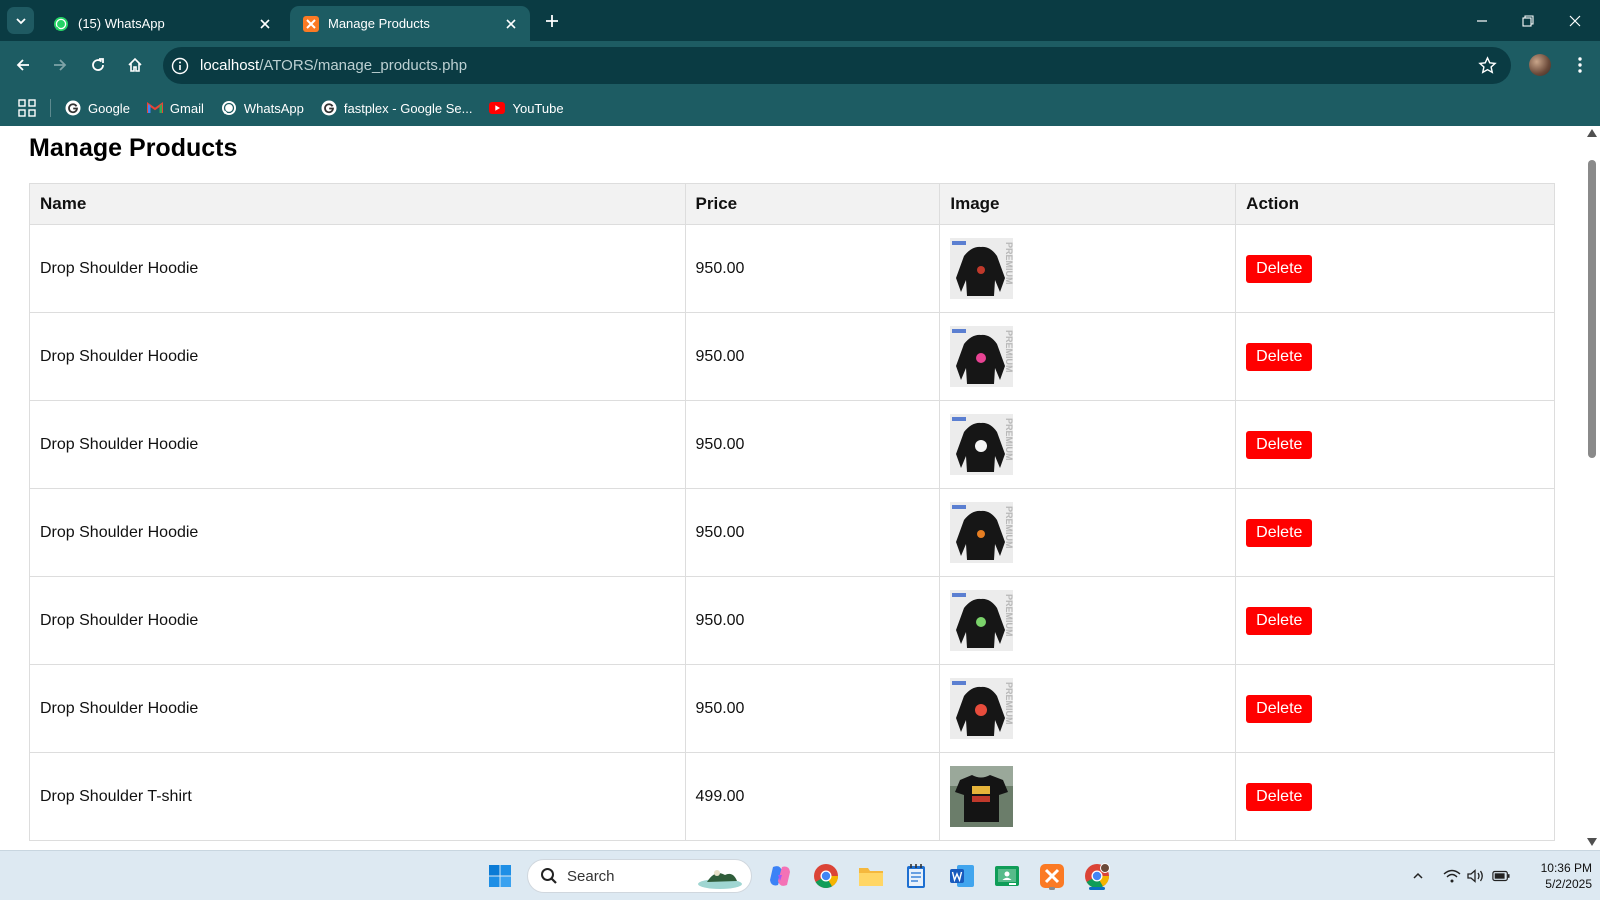 The height and width of the screenshot is (900, 1600). I want to click on back-button, so click(23, 65).